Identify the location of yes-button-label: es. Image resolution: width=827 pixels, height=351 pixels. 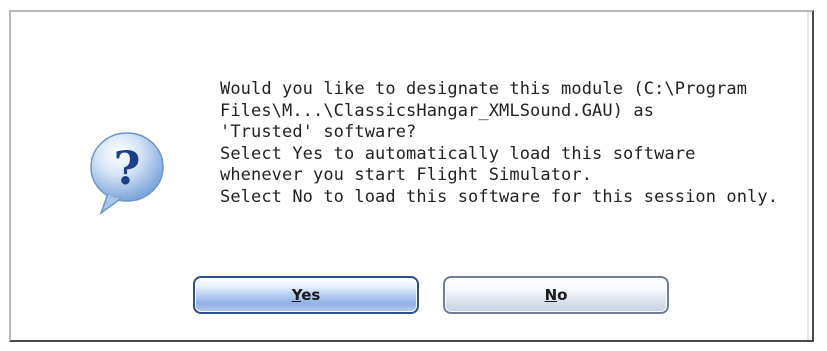
(311, 295).